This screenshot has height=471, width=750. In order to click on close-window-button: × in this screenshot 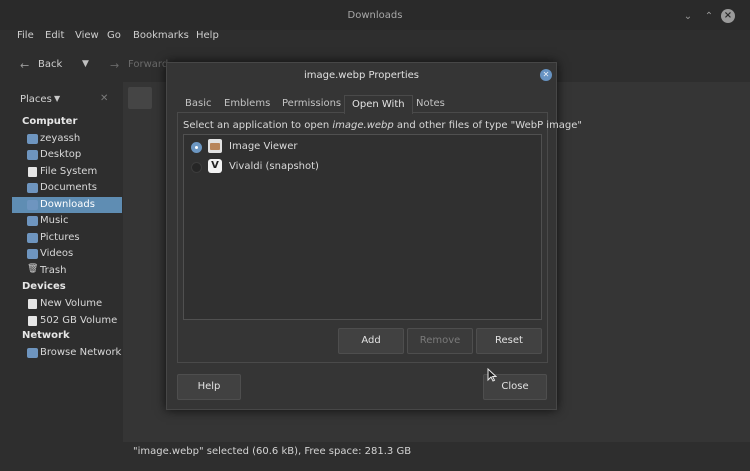, I will do `click(728, 16)`.